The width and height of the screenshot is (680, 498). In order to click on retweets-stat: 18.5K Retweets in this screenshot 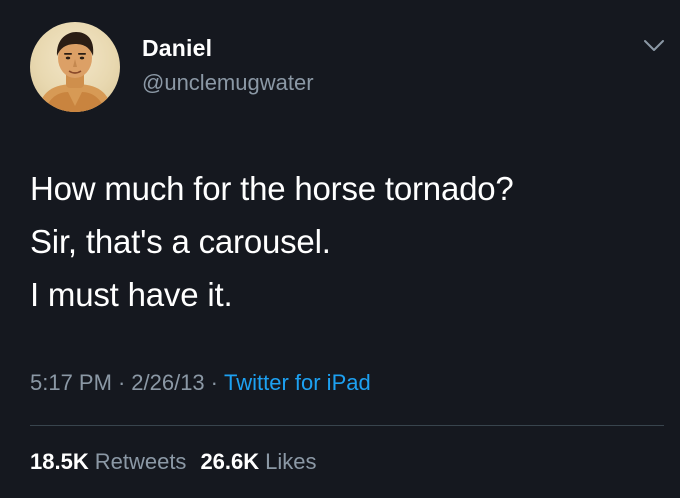, I will do `click(108, 461)`.